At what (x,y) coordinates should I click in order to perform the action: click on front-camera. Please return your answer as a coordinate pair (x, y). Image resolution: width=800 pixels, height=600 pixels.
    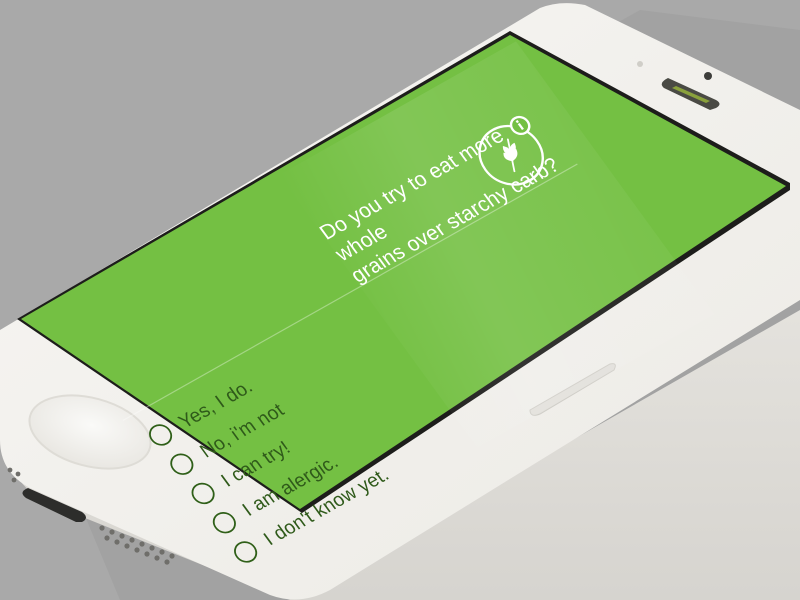
    Looking at the image, I should click on (708, 76).